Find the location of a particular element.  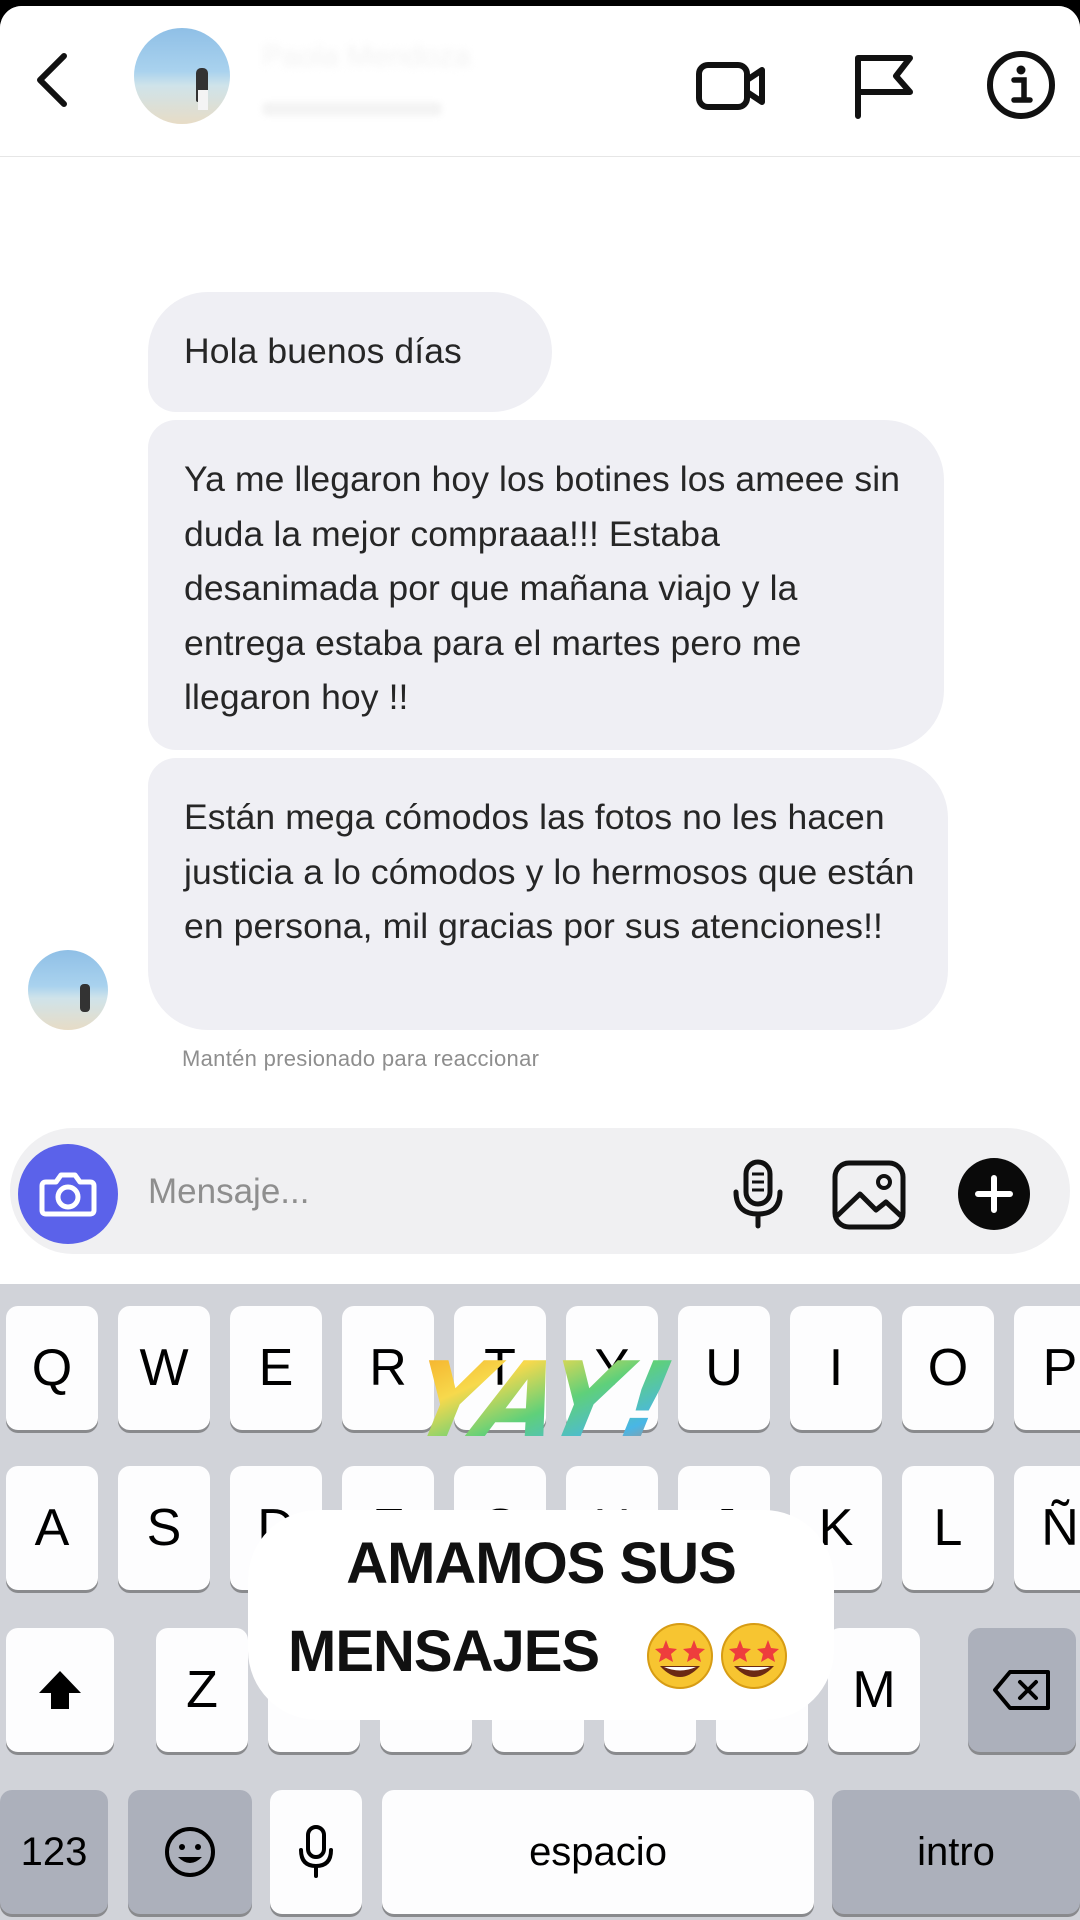

voice-message-button is located at coordinates (758, 1194).